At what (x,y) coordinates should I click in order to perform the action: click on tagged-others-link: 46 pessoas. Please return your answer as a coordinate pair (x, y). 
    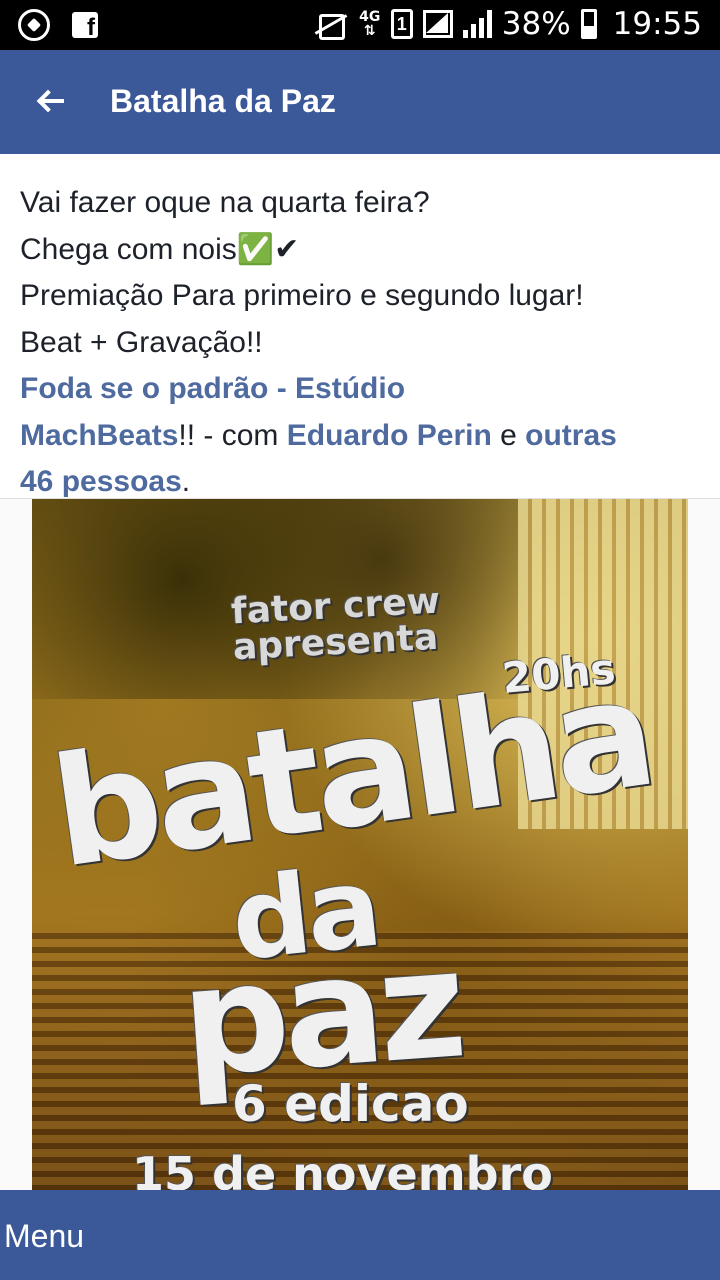
    Looking at the image, I should click on (101, 481).